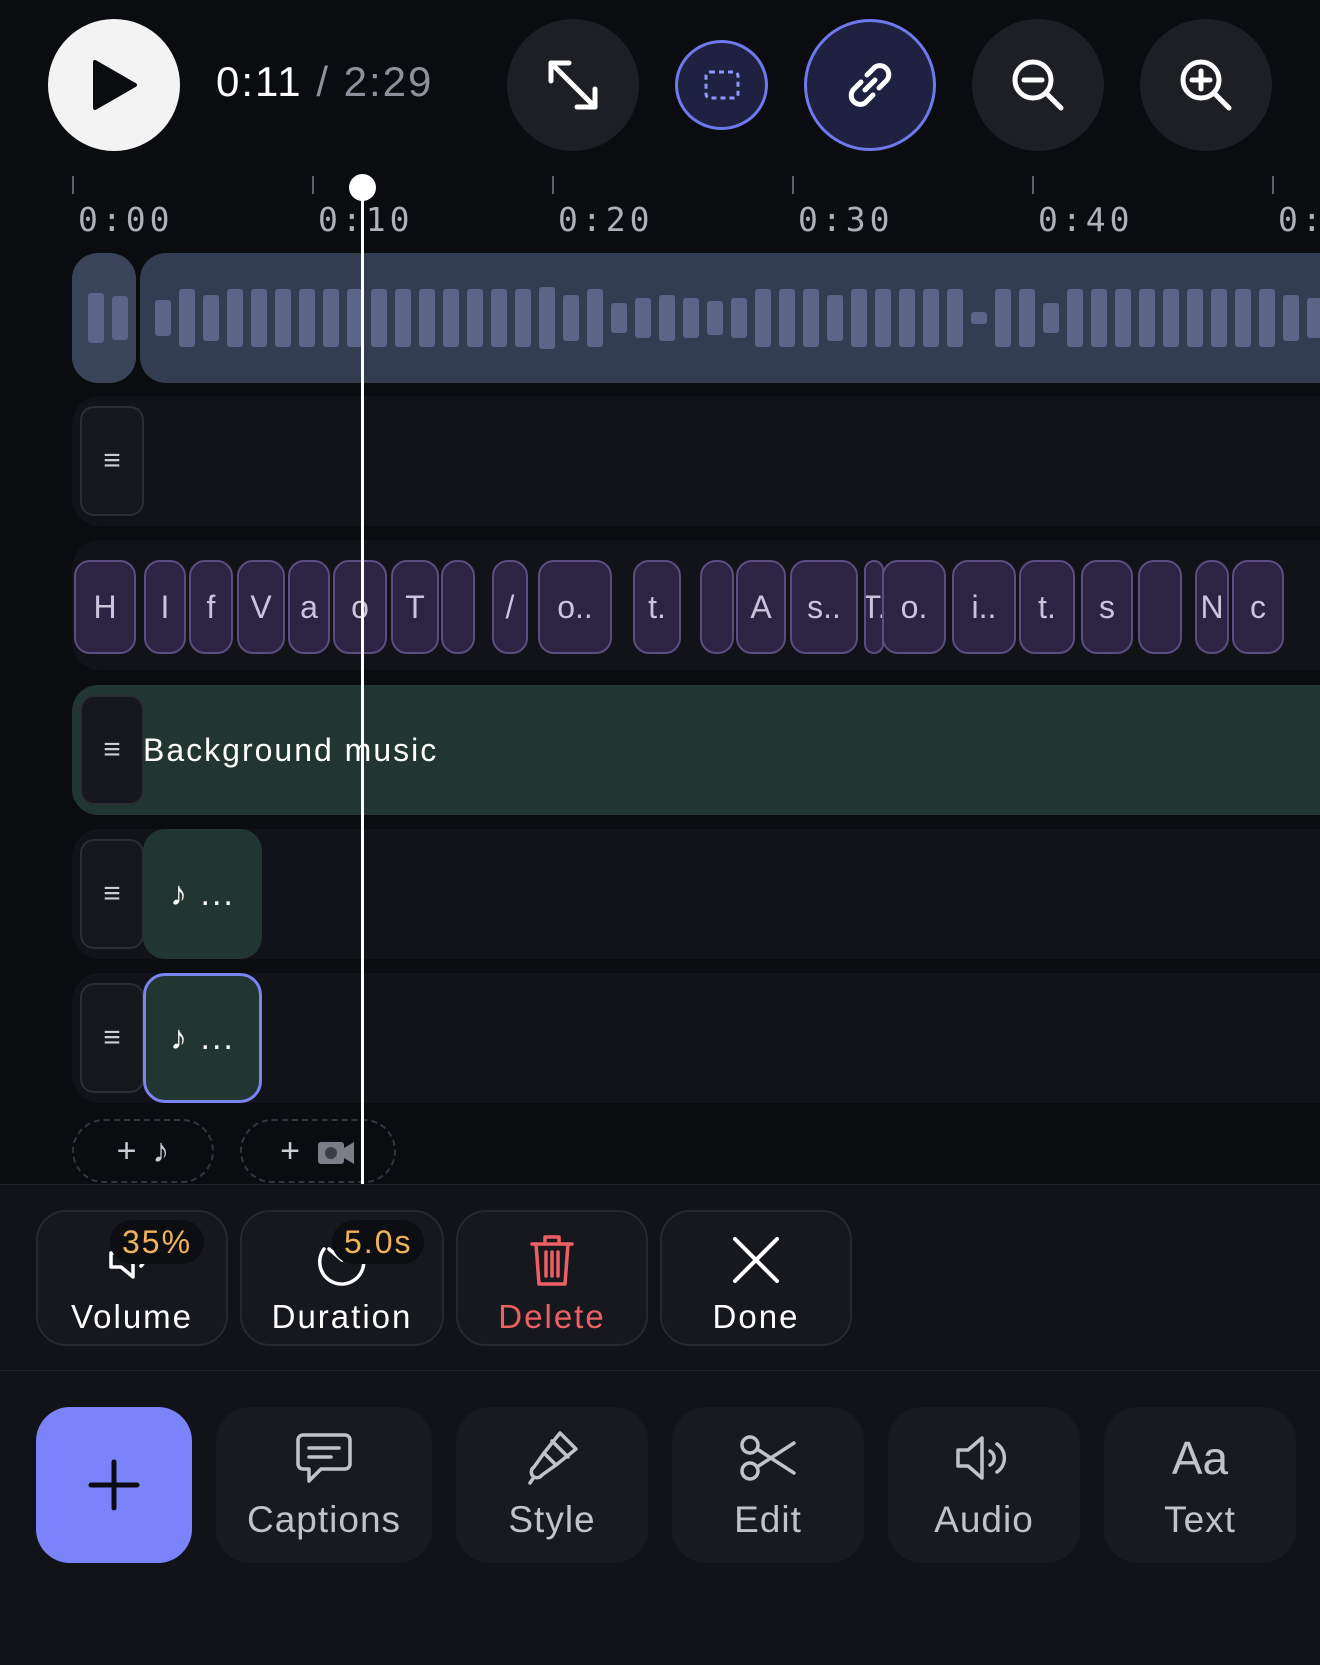 The image size is (1320, 1665). What do you see at coordinates (1200, 1485) in the screenshot?
I see `text-tool: Aa Text` at bounding box center [1200, 1485].